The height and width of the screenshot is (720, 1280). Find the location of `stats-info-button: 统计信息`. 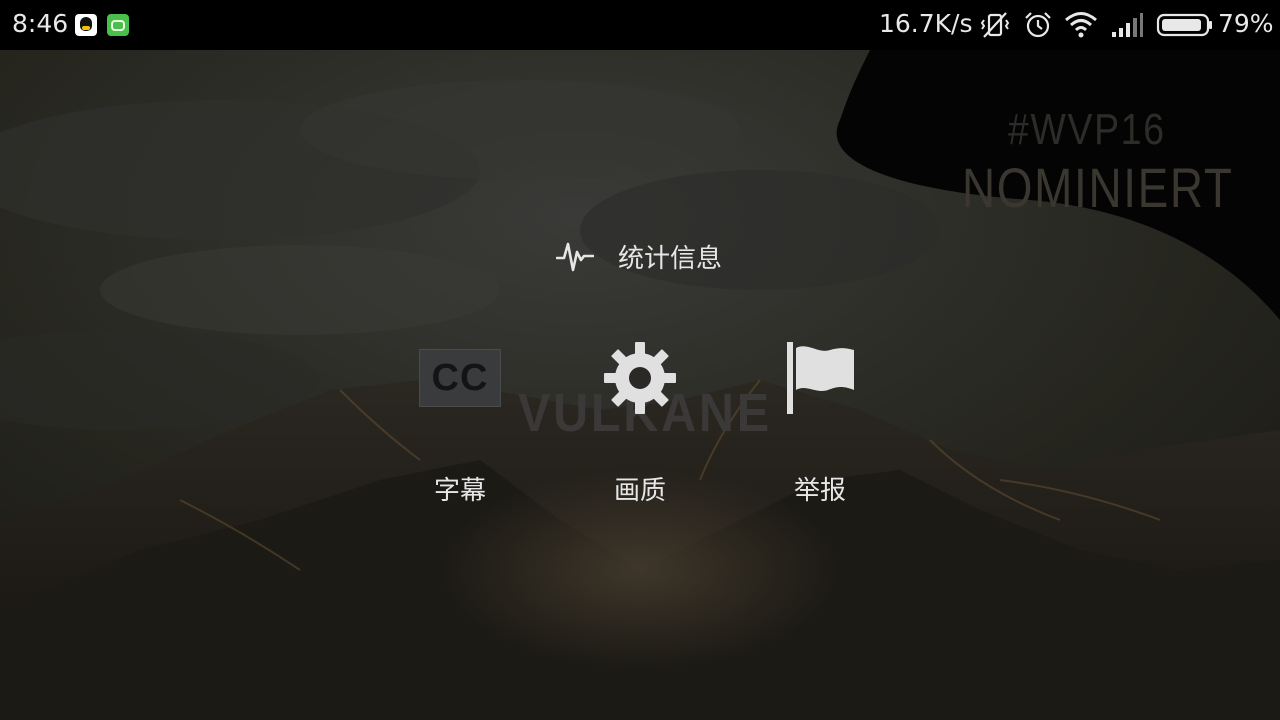

stats-info-button: 统计信息 is located at coordinates (639, 256).